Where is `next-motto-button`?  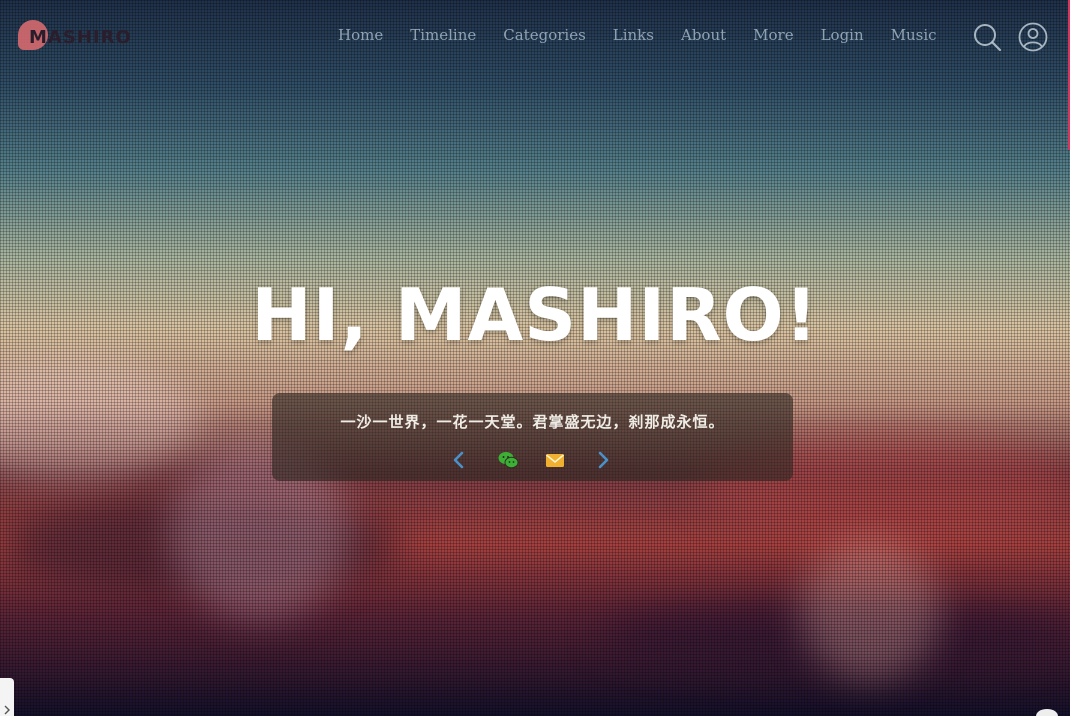 next-motto-button is located at coordinates (603, 460).